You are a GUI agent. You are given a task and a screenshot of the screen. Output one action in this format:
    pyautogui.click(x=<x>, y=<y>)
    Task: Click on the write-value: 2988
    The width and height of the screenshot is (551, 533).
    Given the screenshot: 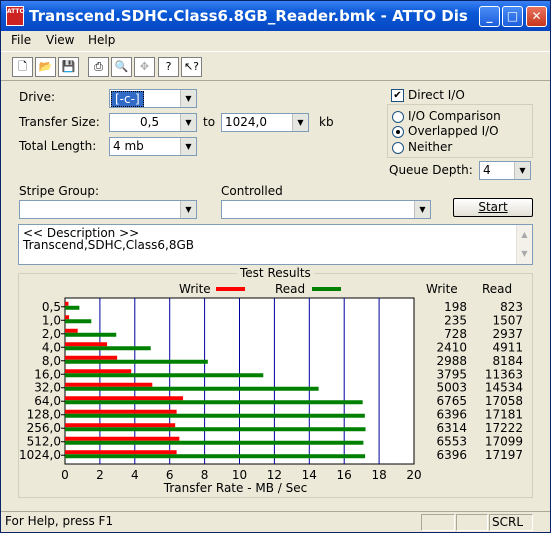 What is the action you would take?
    pyautogui.click(x=451, y=361)
    